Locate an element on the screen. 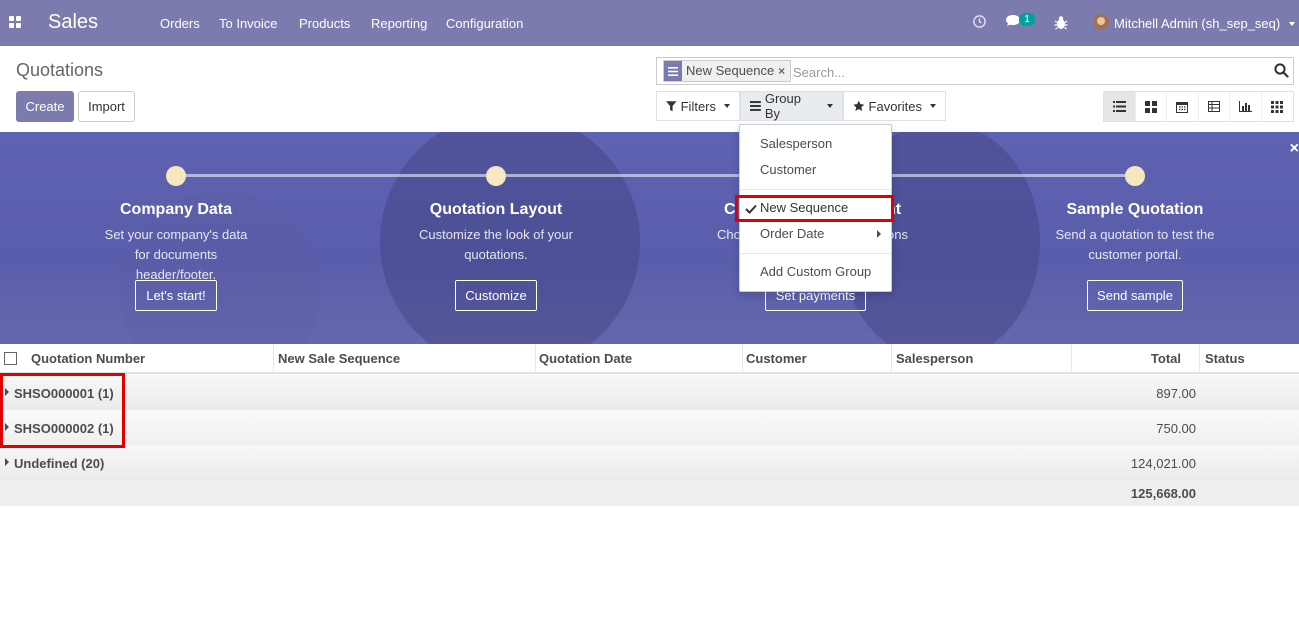  breadcrumb: Quotations is located at coordinates (60, 70).